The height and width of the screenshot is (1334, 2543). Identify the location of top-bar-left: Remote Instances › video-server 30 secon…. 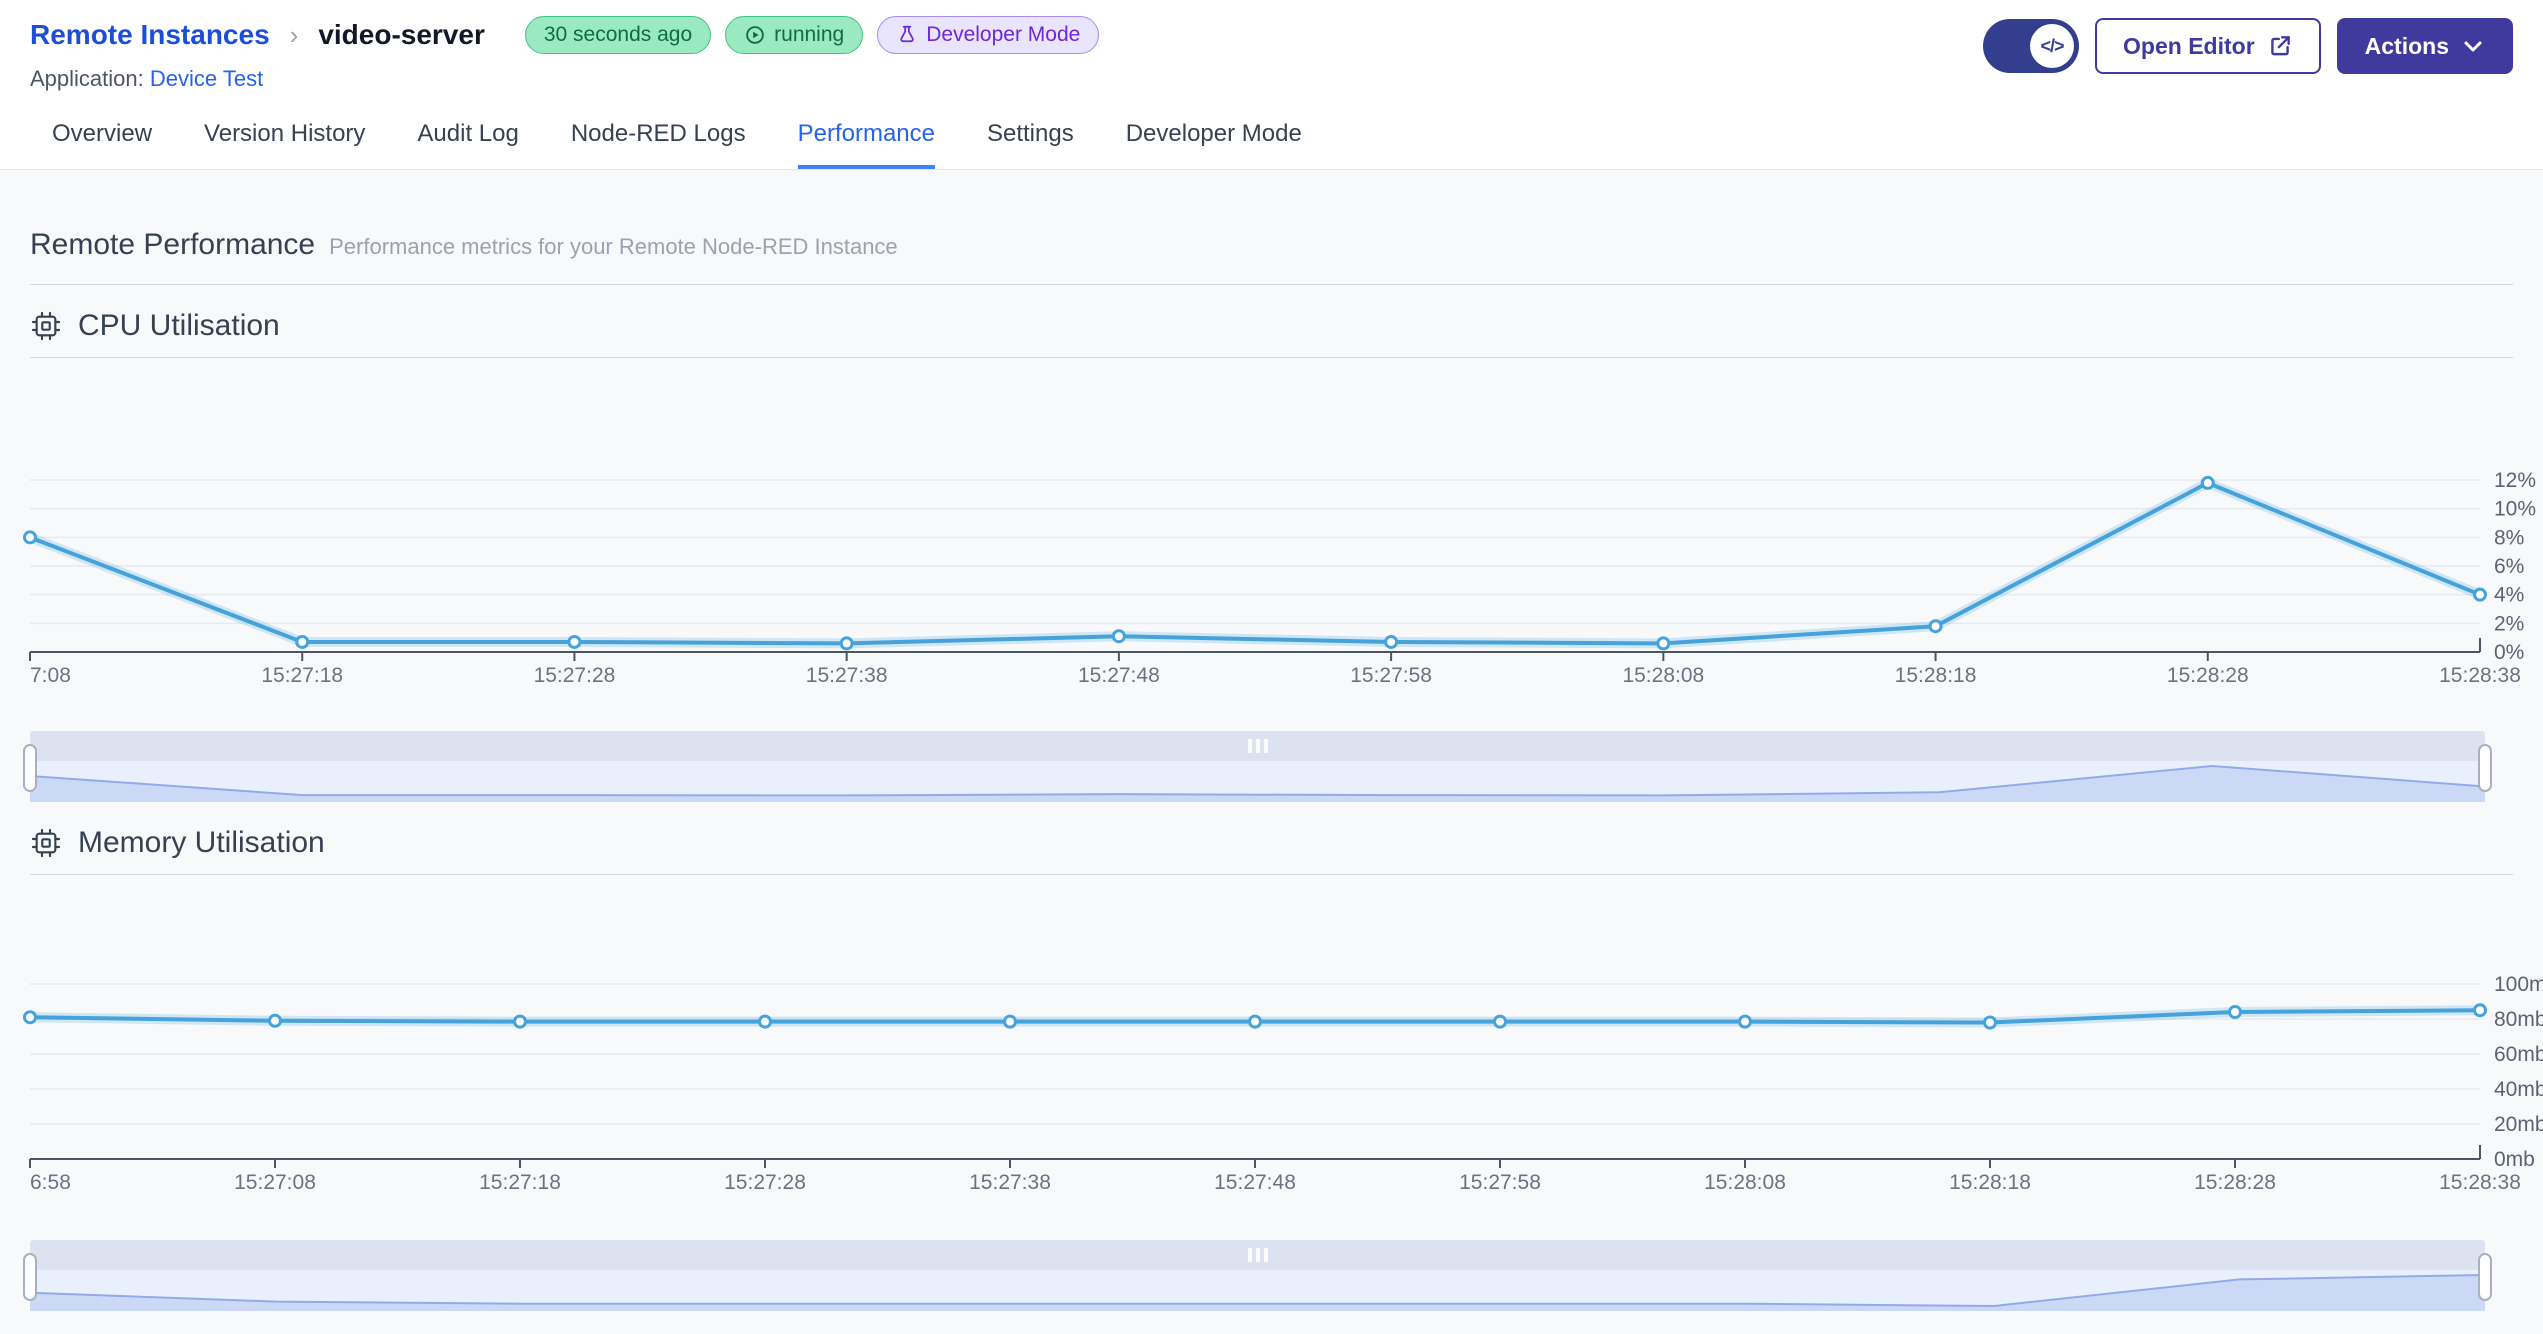
(565, 54).